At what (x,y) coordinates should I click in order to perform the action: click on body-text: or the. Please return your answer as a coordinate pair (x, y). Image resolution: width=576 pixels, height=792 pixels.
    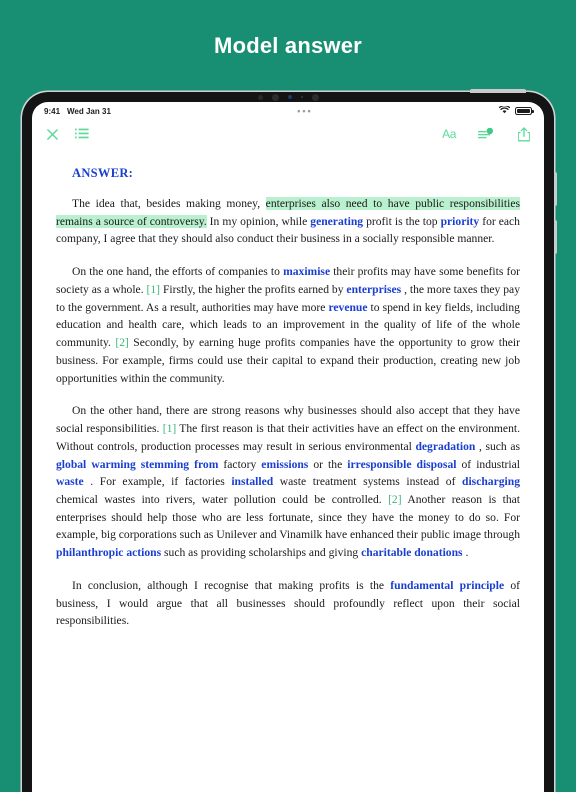
    Looking at the image, I should click on (328, 464).